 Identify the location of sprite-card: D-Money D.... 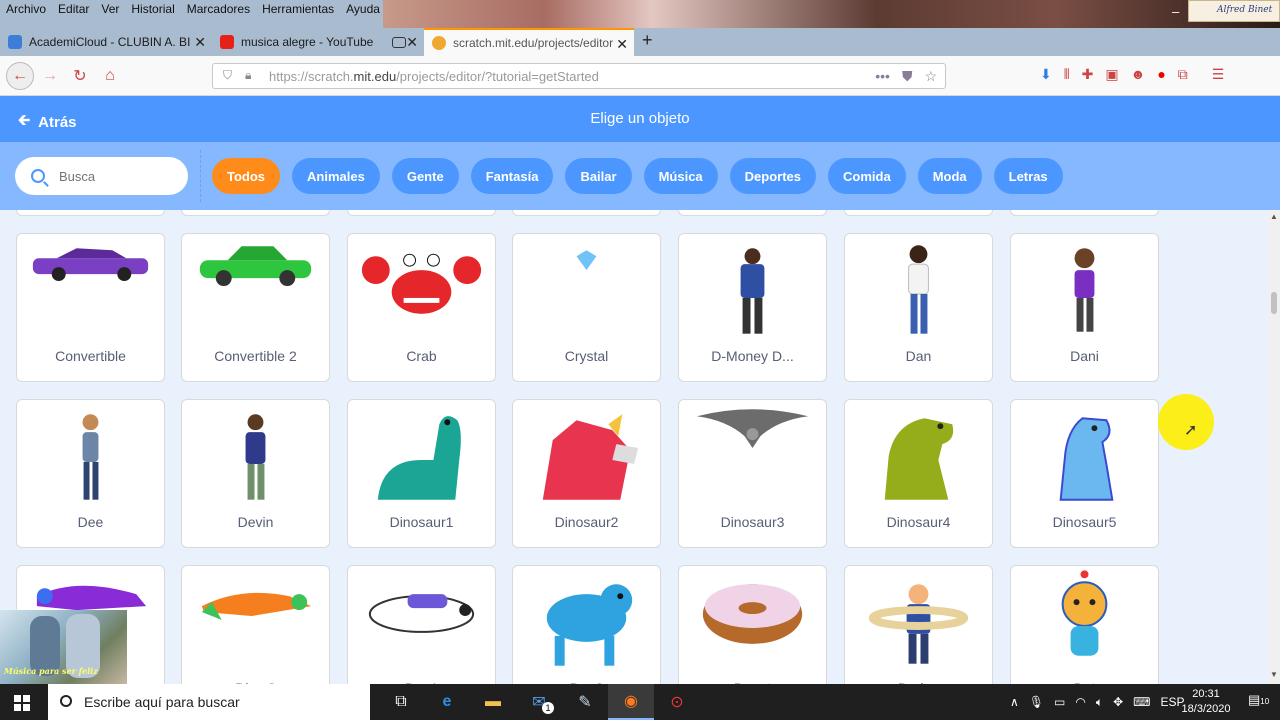
(752, 307).